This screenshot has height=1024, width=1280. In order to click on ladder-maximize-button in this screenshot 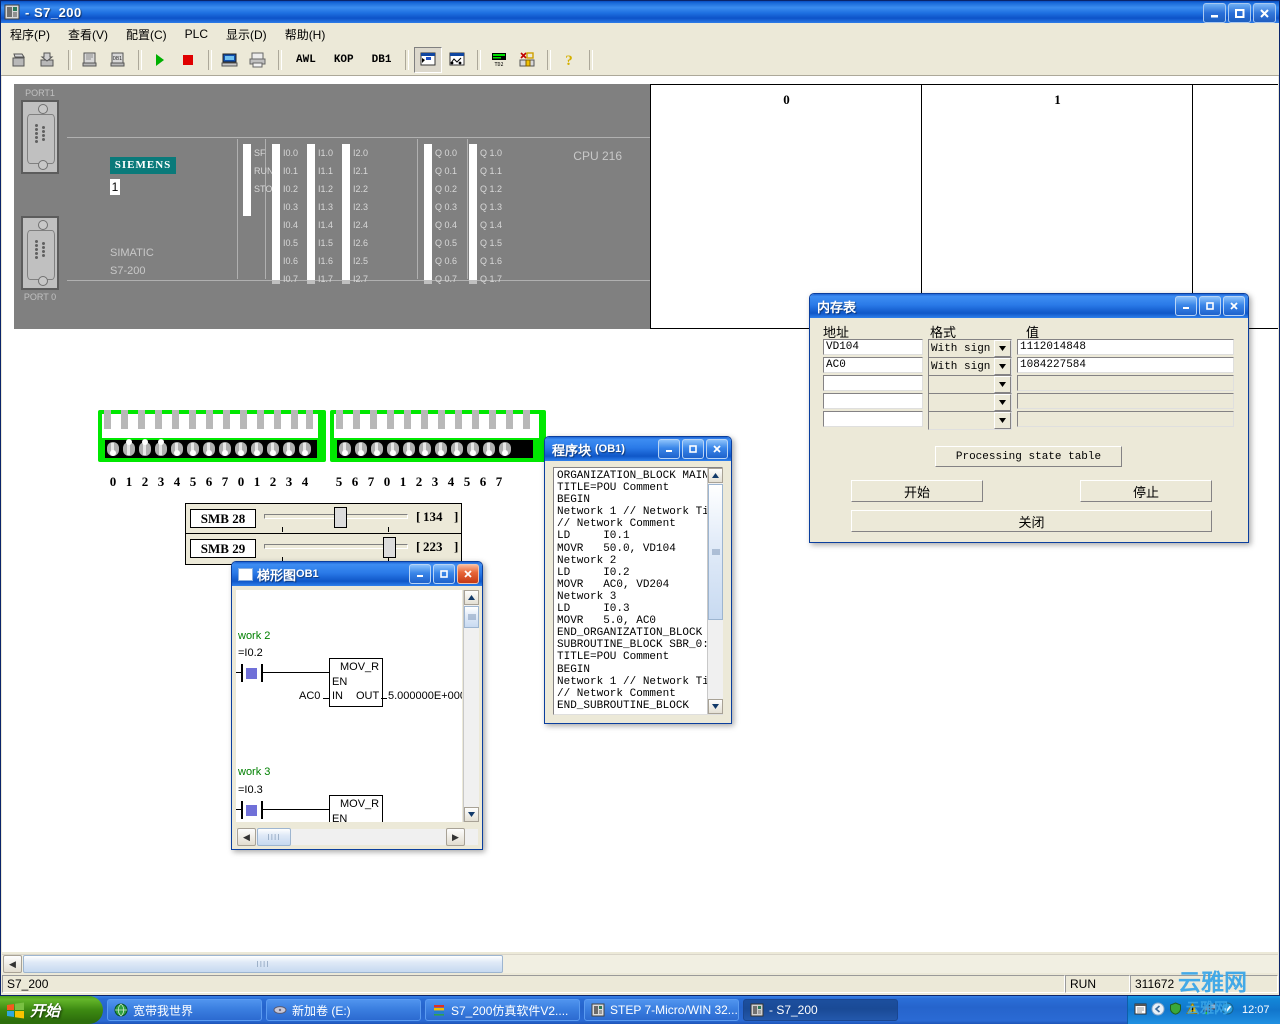, I will do `click(444, 574)`.